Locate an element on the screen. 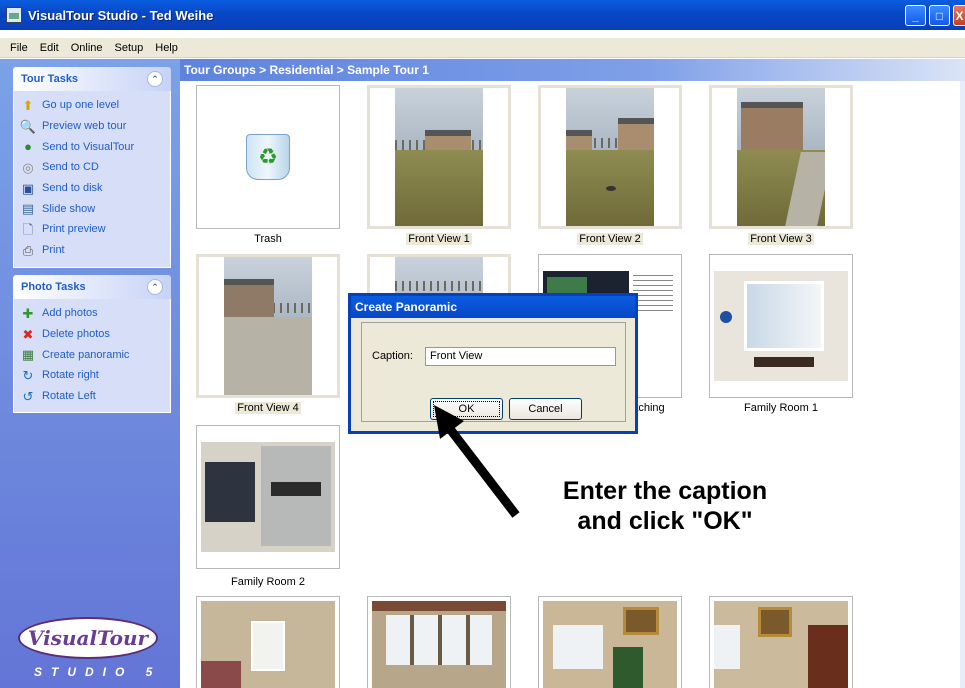 The width and height of the screenshot is (965, 688). task-create-panoramic: ▦ Create panoramic is located at coordinates (95, 354).